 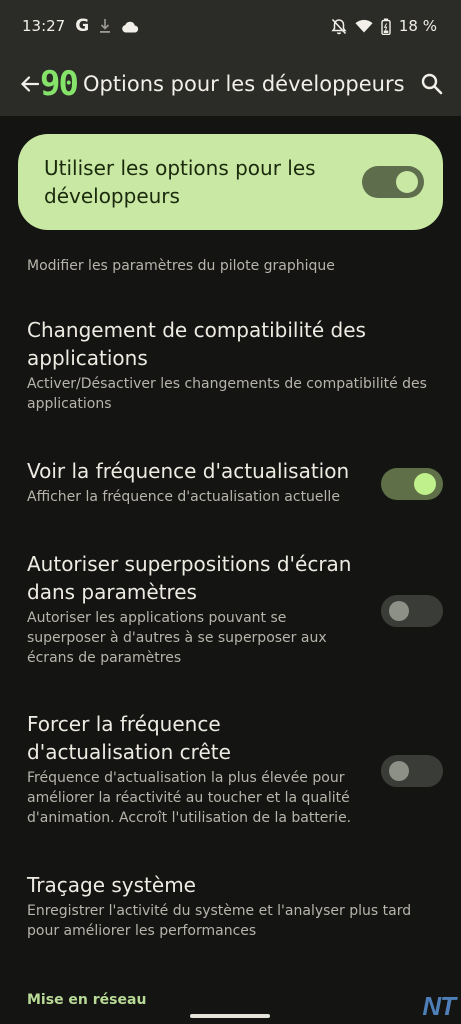 What do you see at coordinates (230, 1016) in the screenshot?
I see `gesture-nav-handle` at bounding box center [230, 1016].